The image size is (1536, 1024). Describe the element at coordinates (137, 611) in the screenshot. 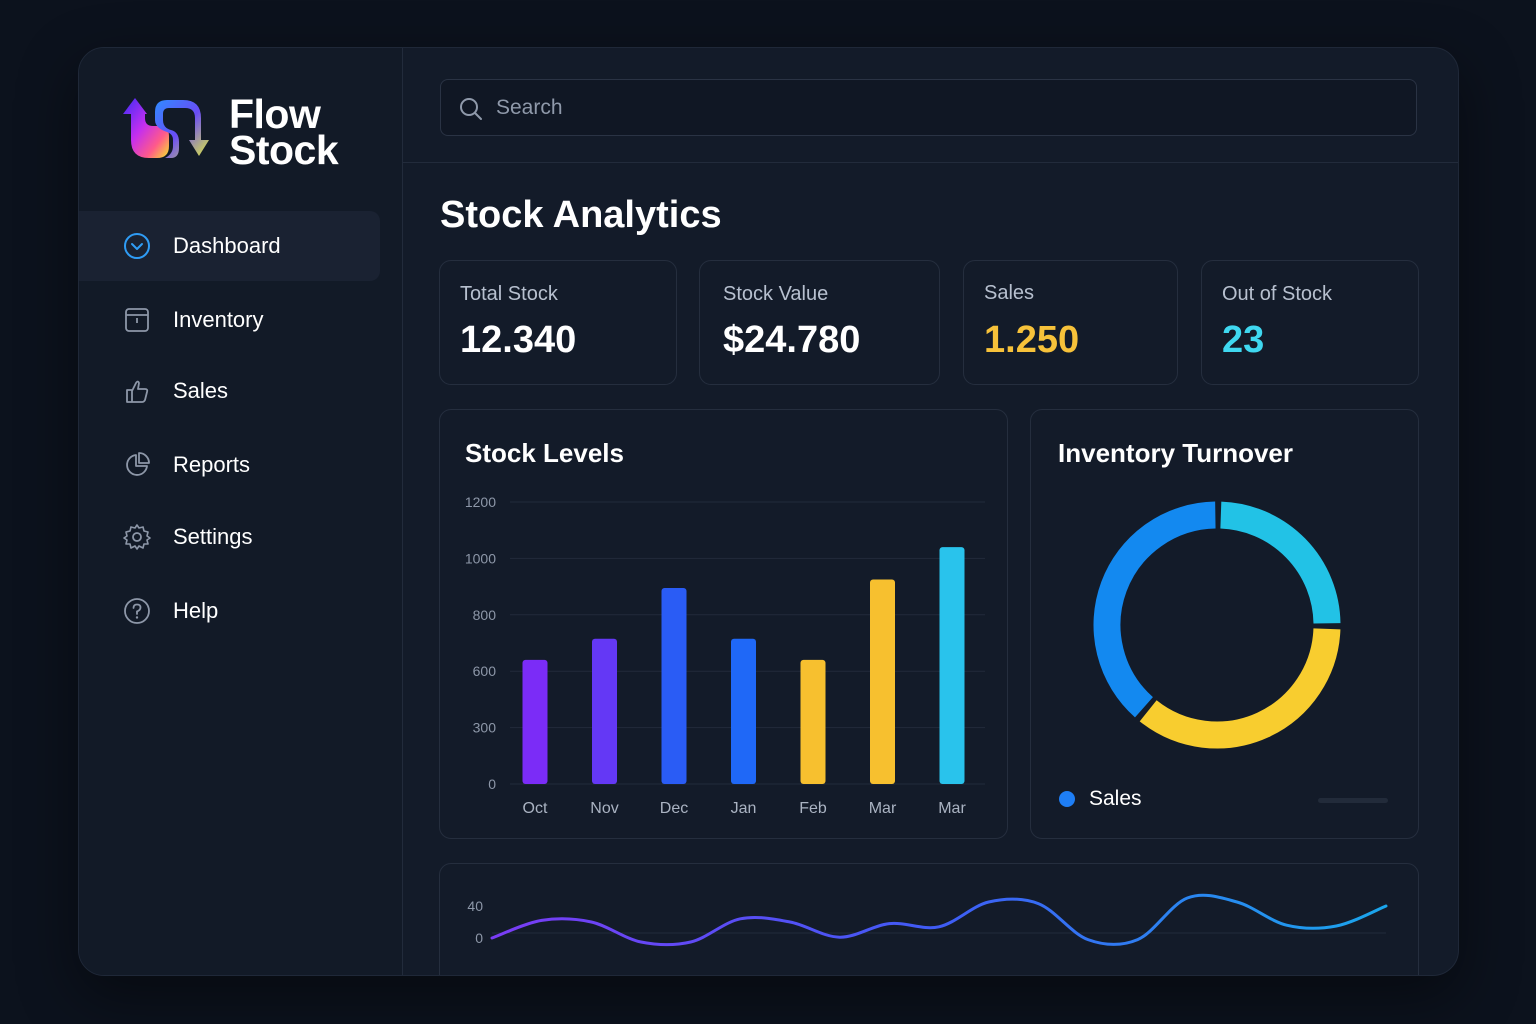

I see `help-icon` at that location.